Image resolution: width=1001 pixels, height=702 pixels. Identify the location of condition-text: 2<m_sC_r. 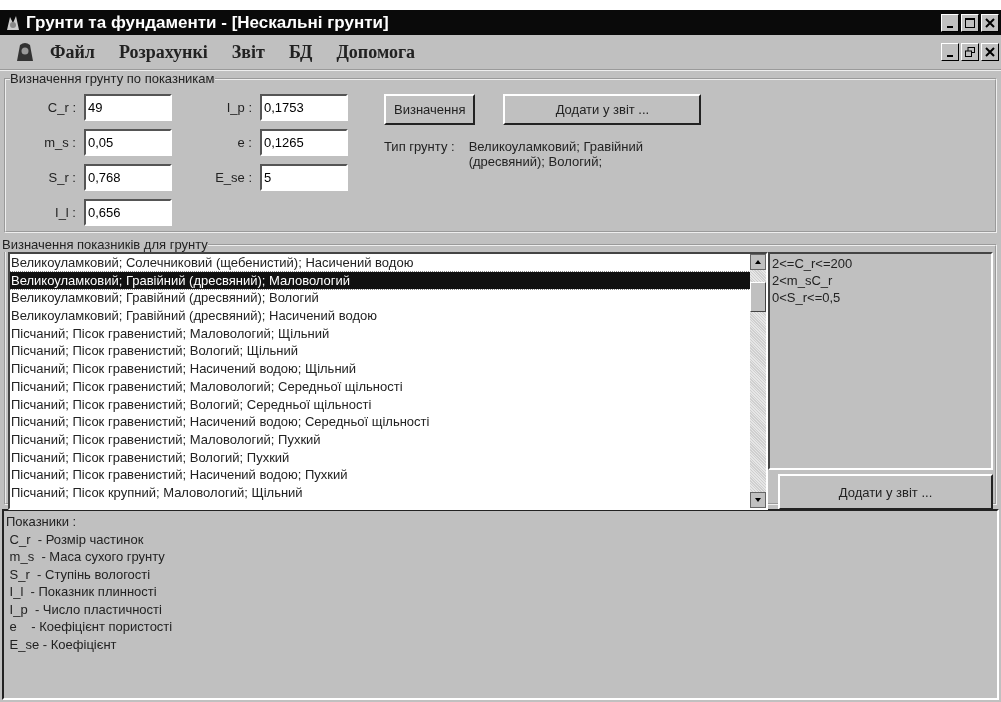
(803, 280).